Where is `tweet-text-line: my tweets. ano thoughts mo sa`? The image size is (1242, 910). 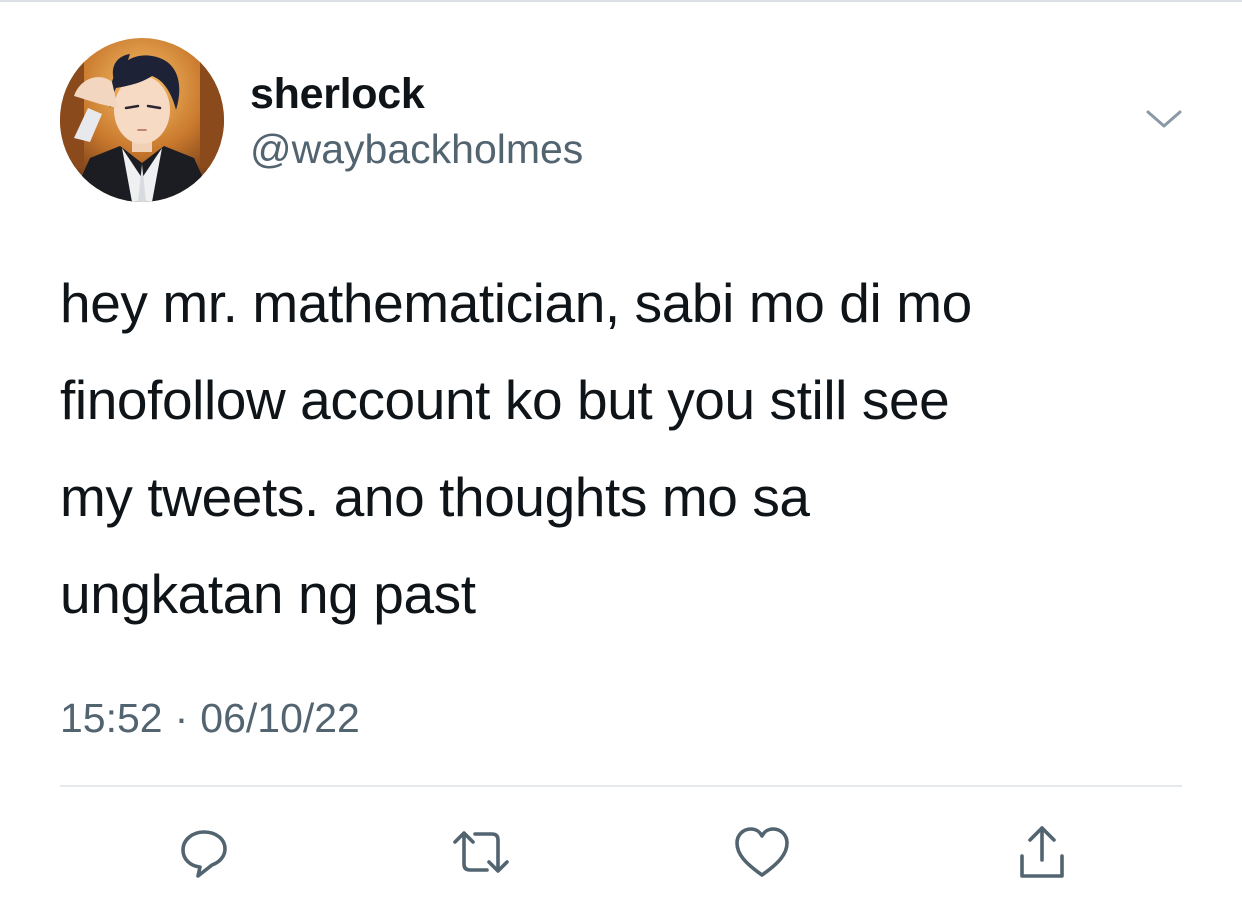 tweet-text-line: my tweets. ano thoughts mo sa is located at coordinates (435, 497).